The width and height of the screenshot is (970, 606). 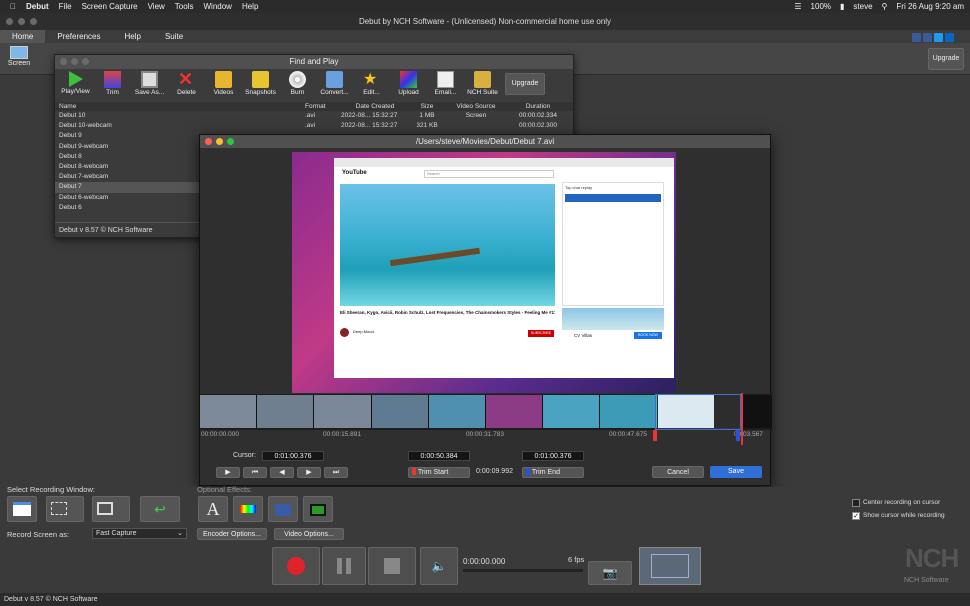 What do you see at coordinates (842, 6) in the screenshot?
I see `battery-icon: ▮` at bounding box center [842, 6].